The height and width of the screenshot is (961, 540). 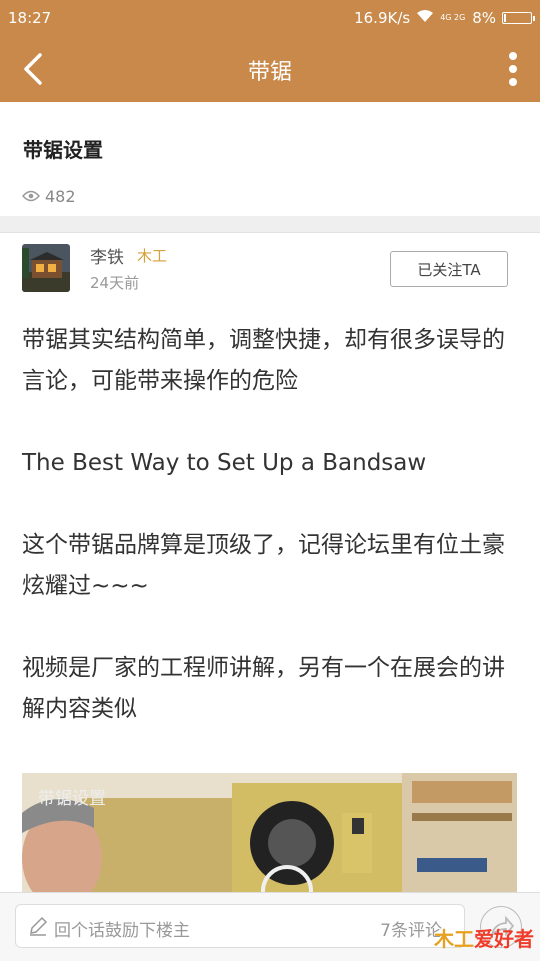 I want to click on net-speed: 16.9K/s, so click(x=382, y=18).